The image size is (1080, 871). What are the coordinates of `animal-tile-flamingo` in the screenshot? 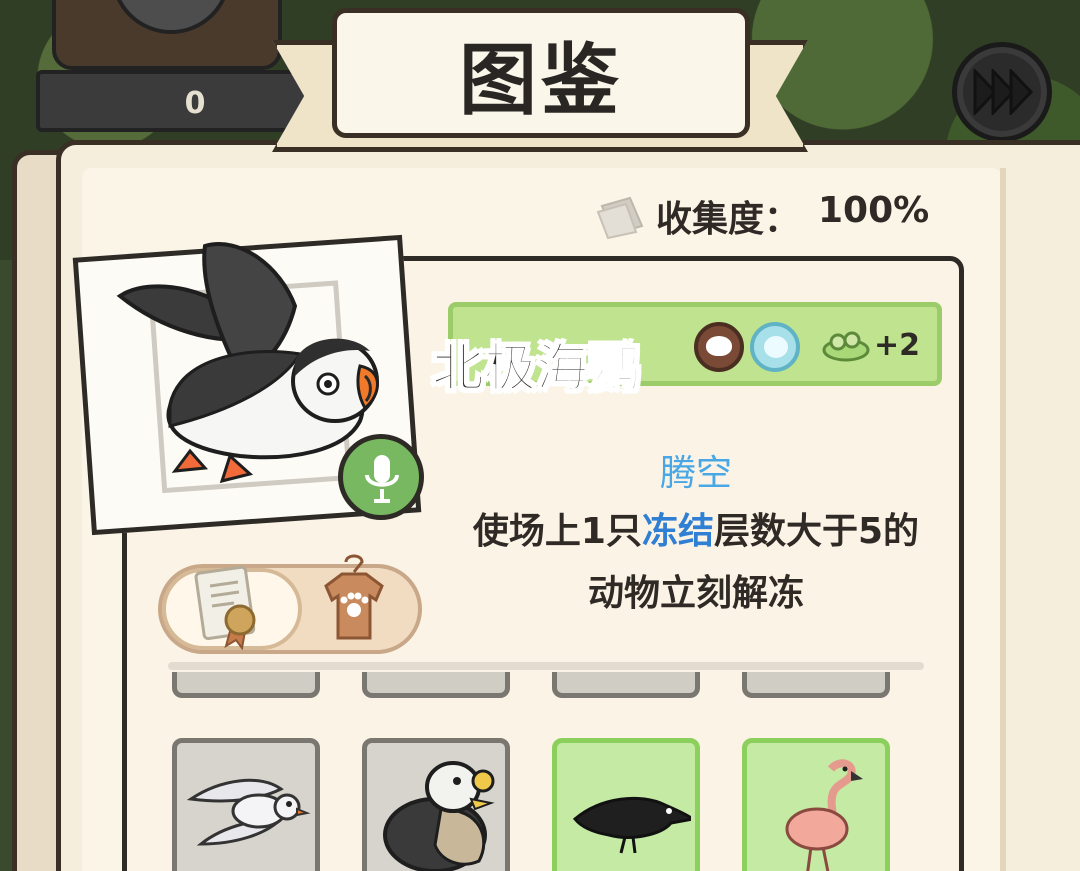 It's located at (816, 804).